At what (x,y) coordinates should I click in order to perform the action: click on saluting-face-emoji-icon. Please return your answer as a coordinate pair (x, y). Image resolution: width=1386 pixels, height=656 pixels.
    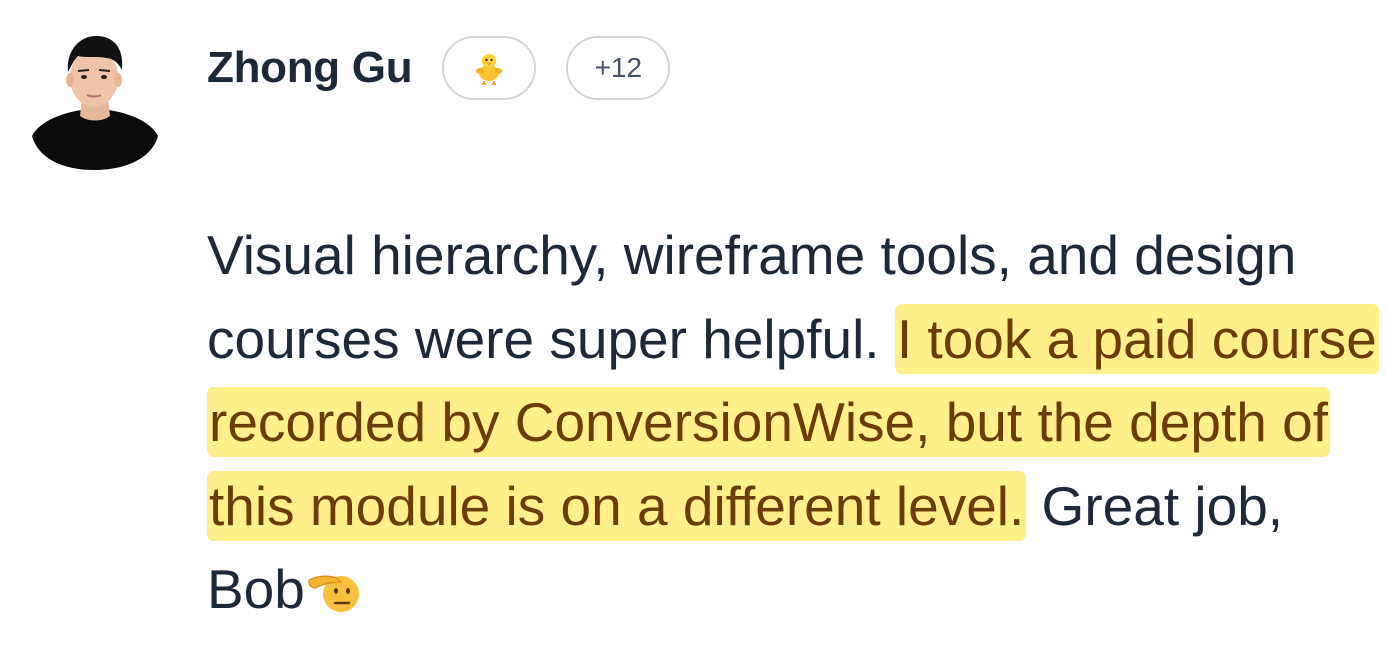
    Looking at the image, I should click on (333, 593).